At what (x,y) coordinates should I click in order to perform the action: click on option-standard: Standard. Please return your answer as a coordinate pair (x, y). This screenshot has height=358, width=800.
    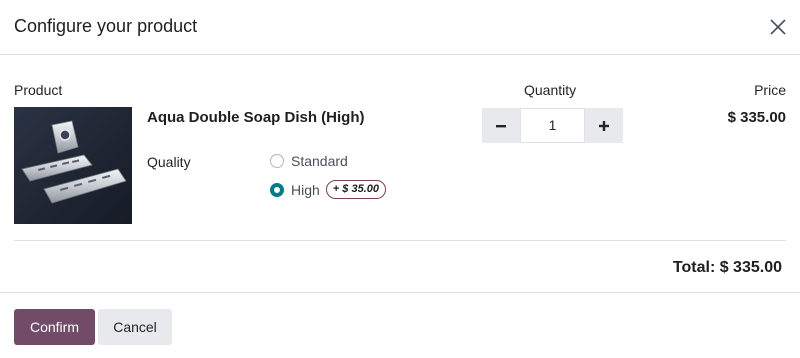
    Looking at the image, I should click on (309, 161).